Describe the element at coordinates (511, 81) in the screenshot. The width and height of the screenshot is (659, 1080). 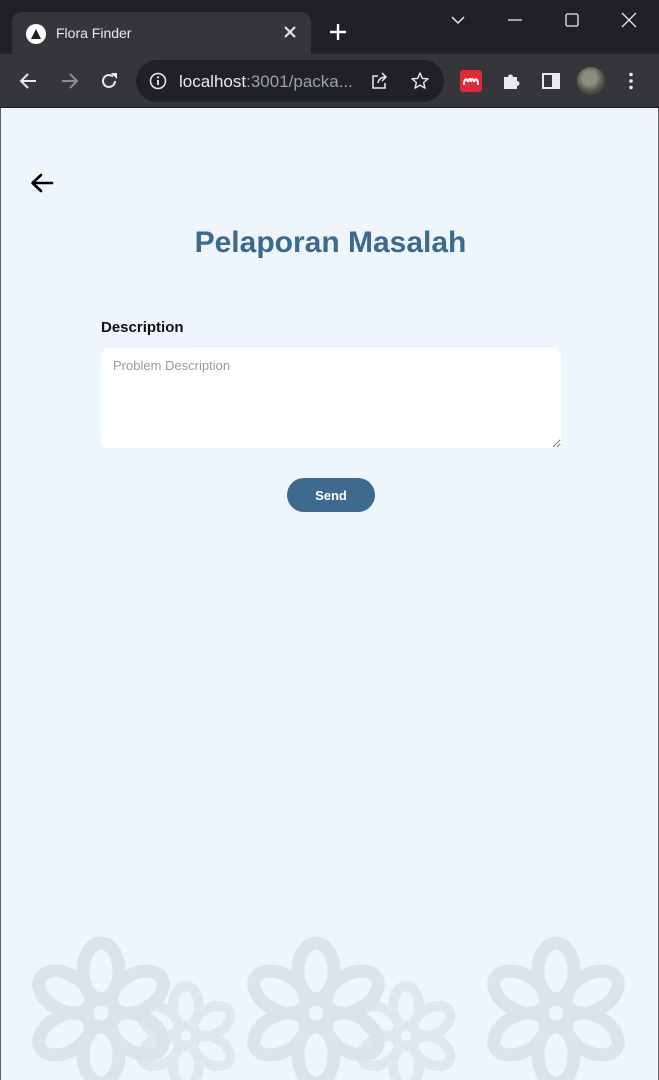
I see `extensions-puzzle-icon` at that location.